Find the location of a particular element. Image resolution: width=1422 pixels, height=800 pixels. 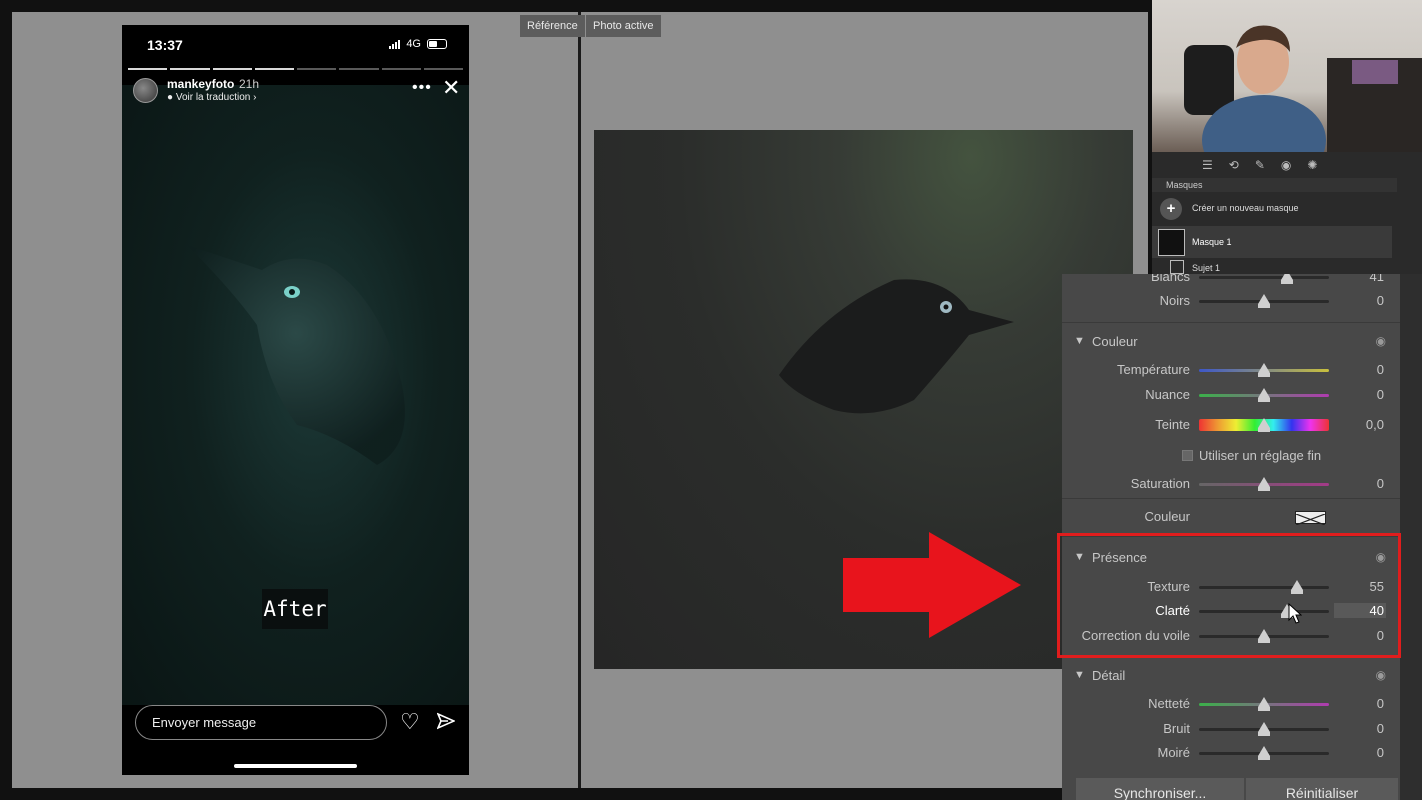

subject-icon is located at coordinates (1177, 267).